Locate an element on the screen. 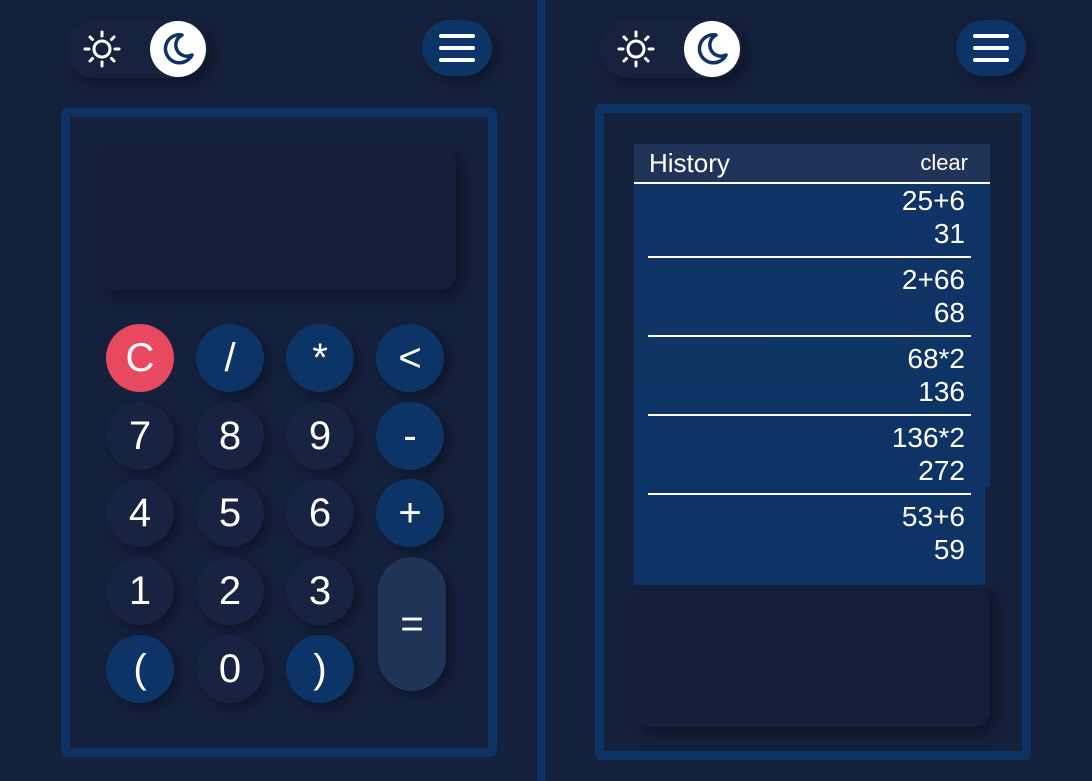 The height and width of the screenshot is (781, 1092). history-expression: 53+6 is located at coordinates (933, 516).